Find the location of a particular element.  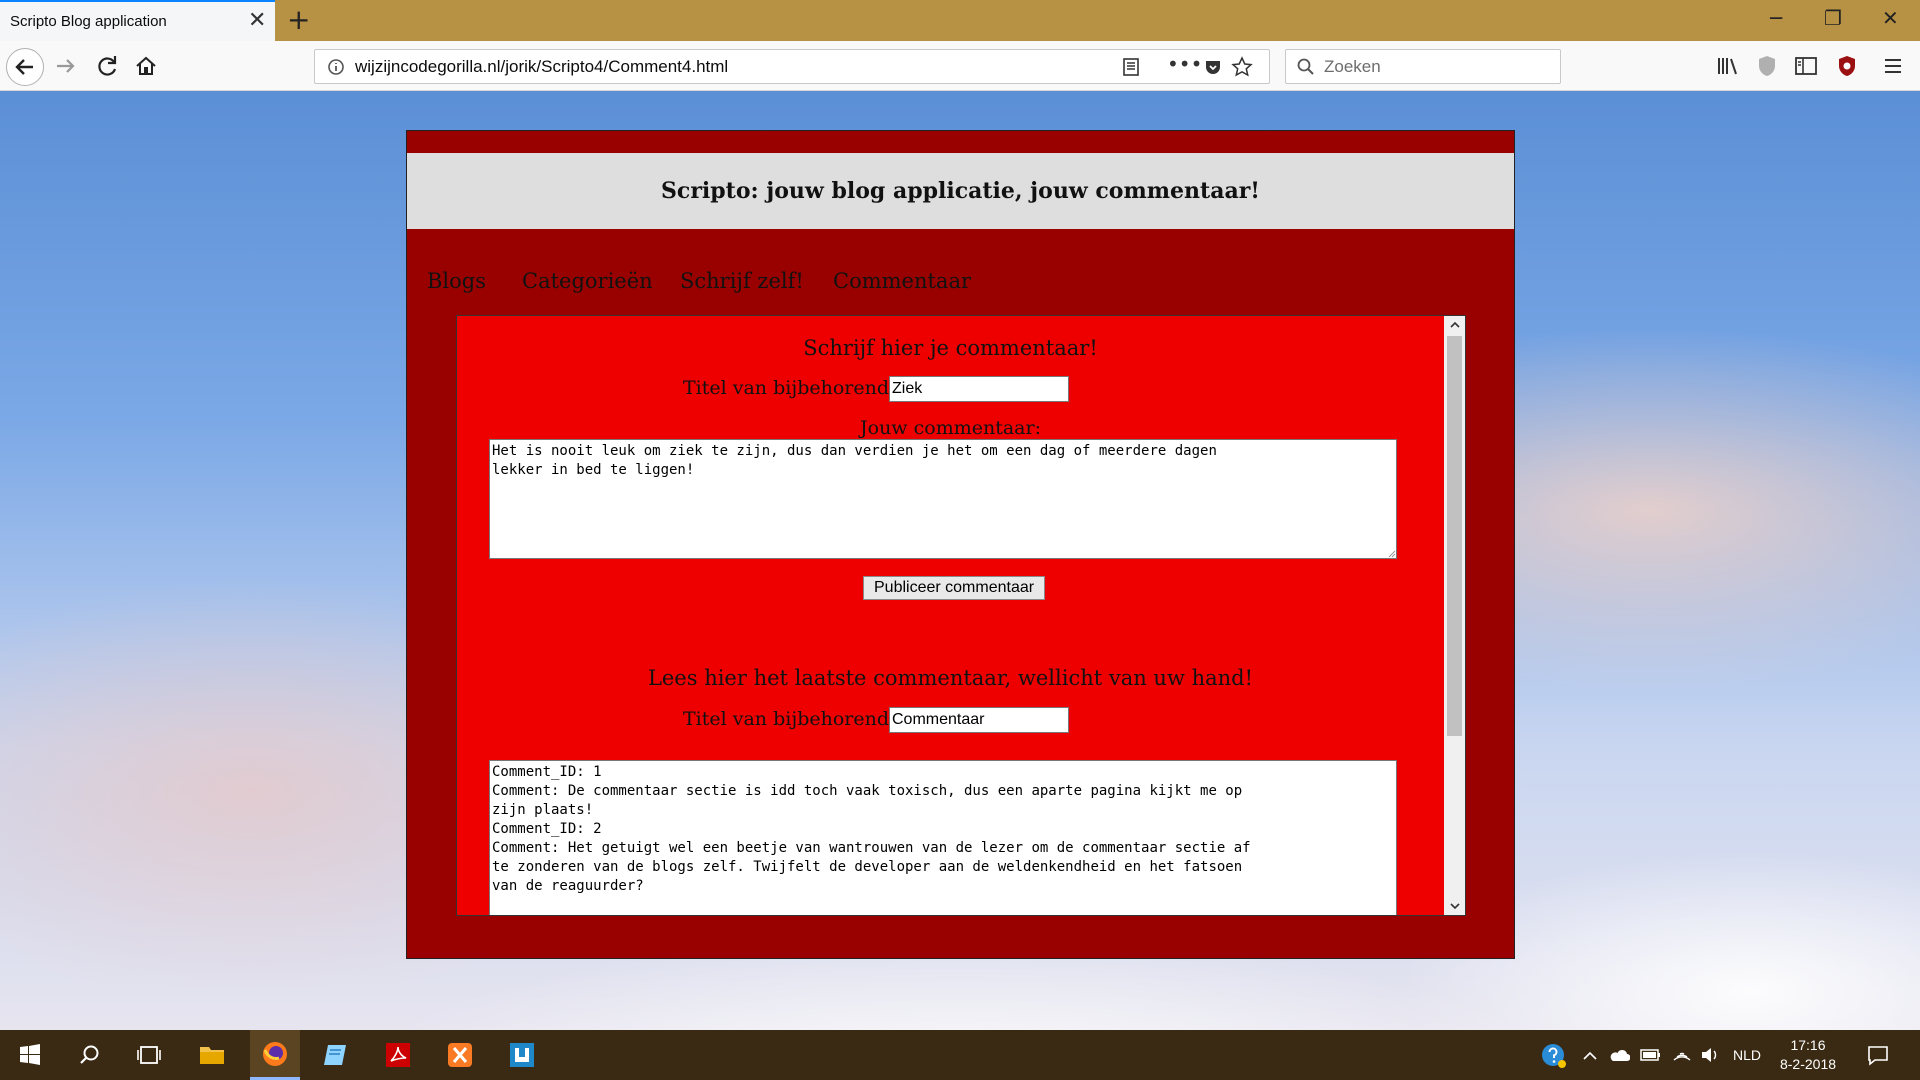

clock-date: 8-2-2018 is located at coordinates (1808, 1064).